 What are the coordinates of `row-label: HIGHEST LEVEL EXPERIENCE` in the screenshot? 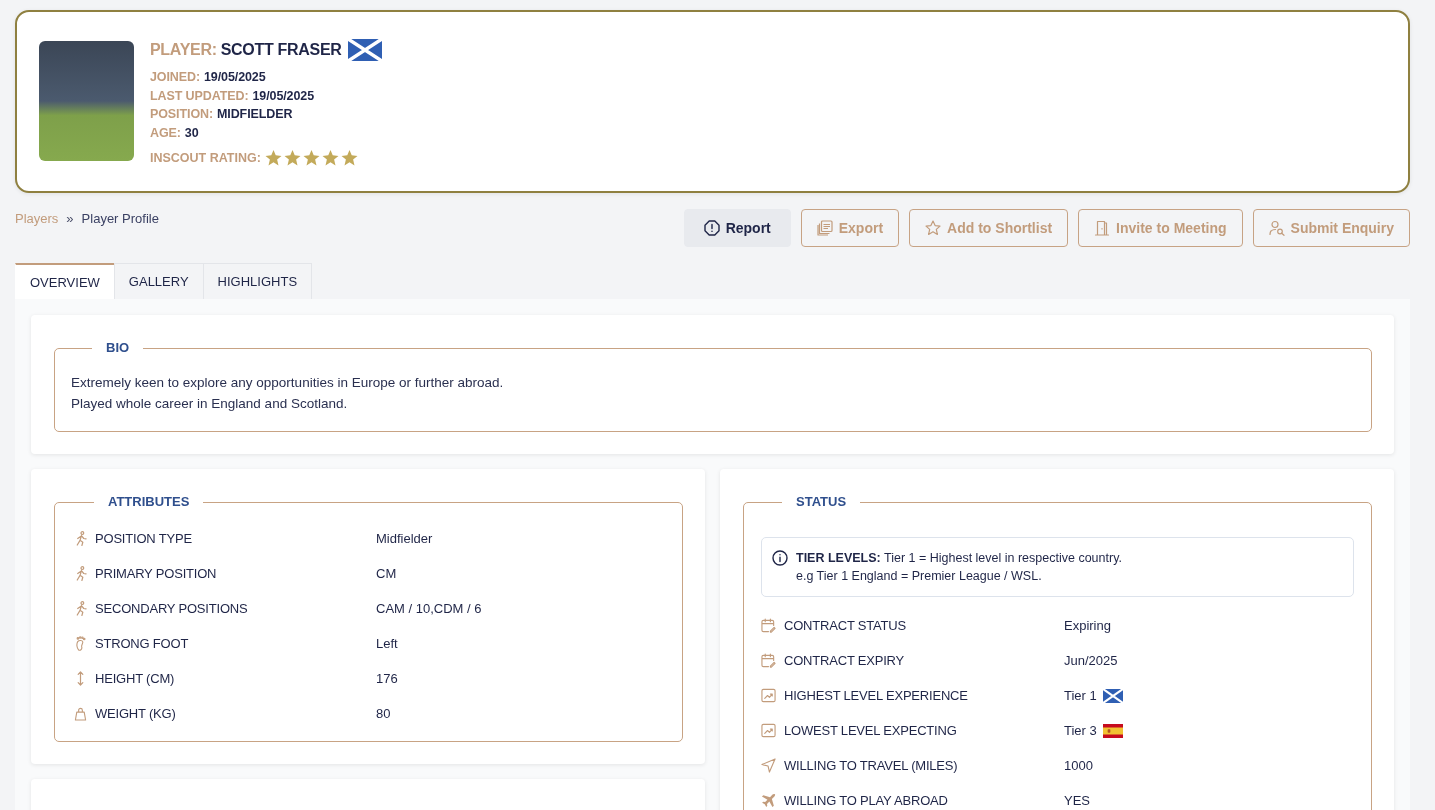 It's located at (876, 695).